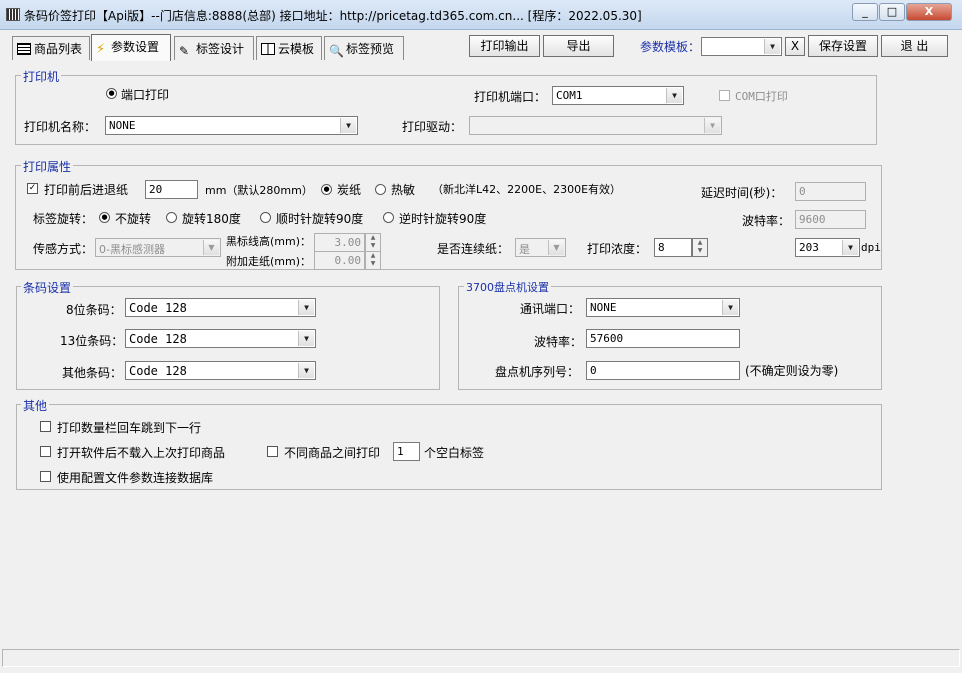  Describe the element at coordinates (86, 190) in the screenshot. I see `feed-paper-label: 打印前后进退纸` at that location.